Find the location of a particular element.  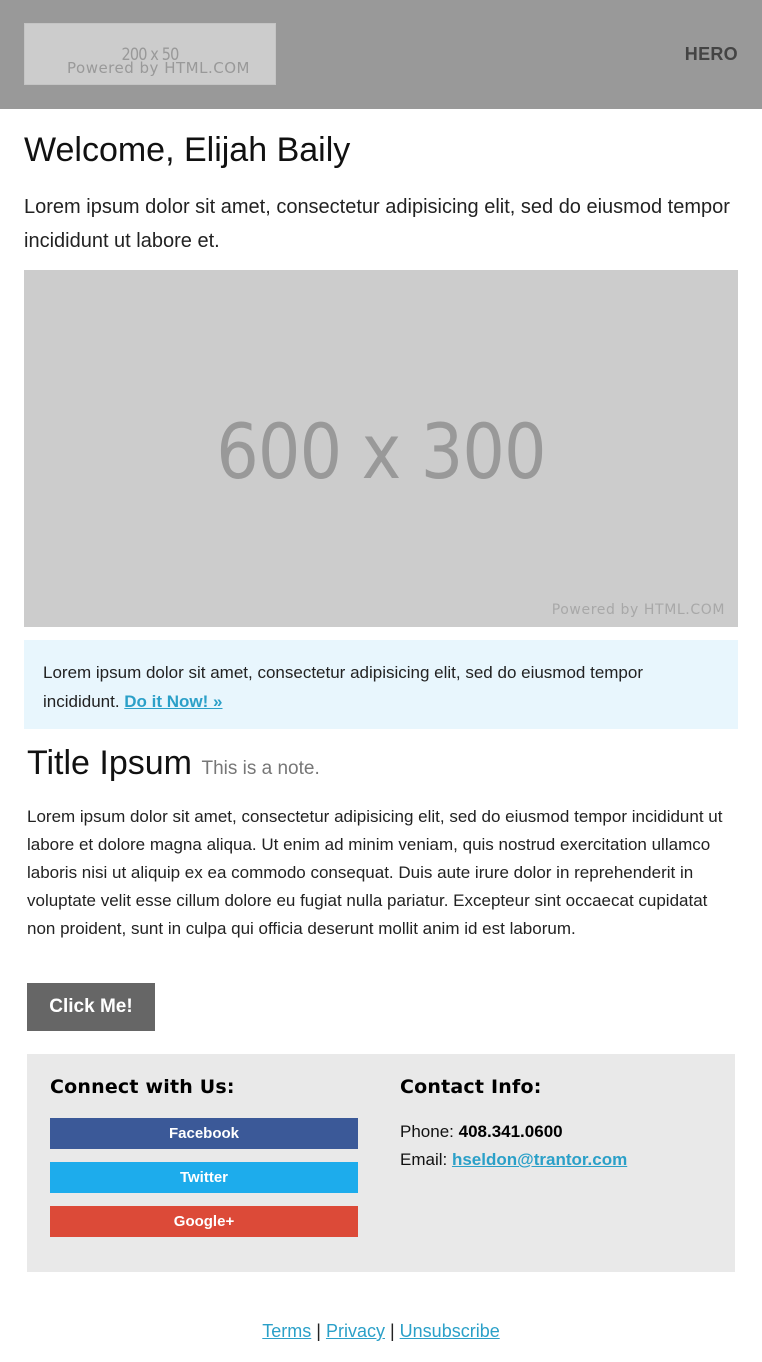

google-plus-button: Google+ is located at coordinates (204, 1221).